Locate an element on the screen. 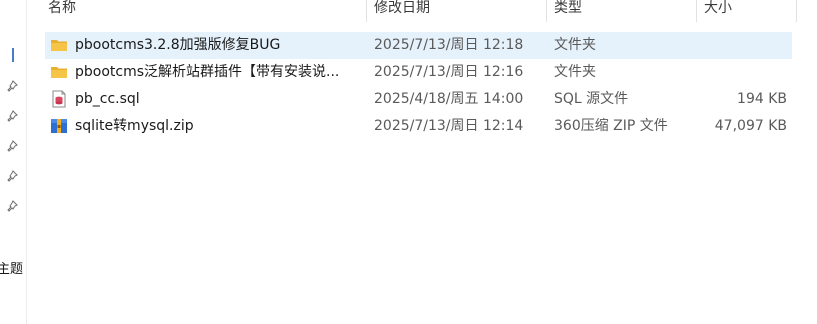 The image size is (817, 324). file-size: 194 KB is located at coordinates (762, 99).